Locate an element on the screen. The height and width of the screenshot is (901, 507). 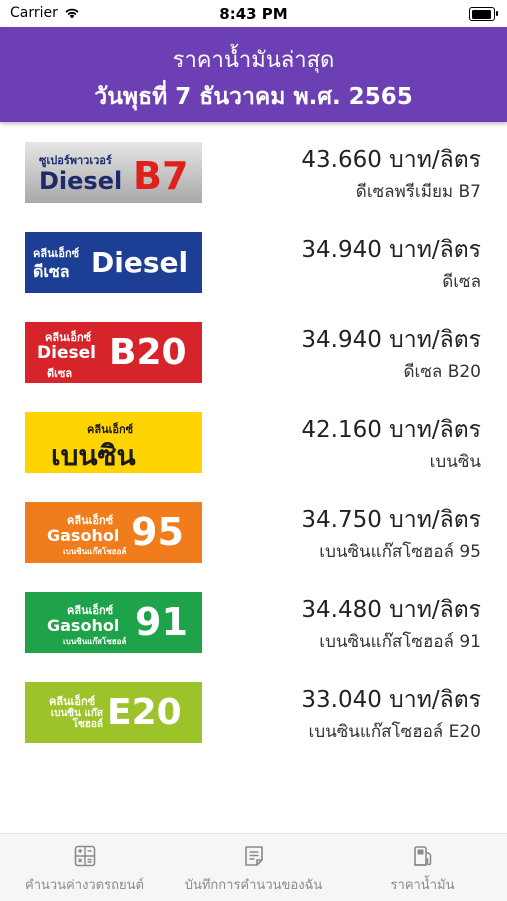
fuel-logo: คลีนเอ็กซ์ Gasohol เบนซินแก๊สโซฮอล์ 91 is located at coordinates (113, 622).